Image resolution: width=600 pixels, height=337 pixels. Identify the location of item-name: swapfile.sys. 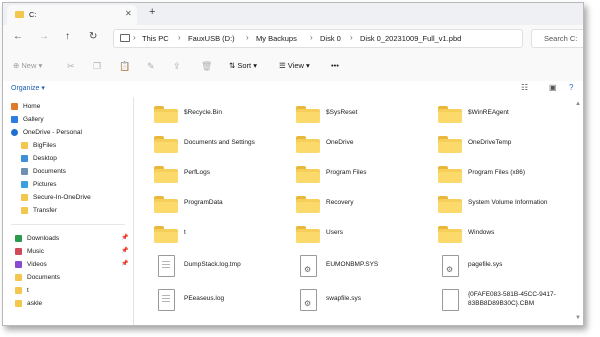
(344, 298).